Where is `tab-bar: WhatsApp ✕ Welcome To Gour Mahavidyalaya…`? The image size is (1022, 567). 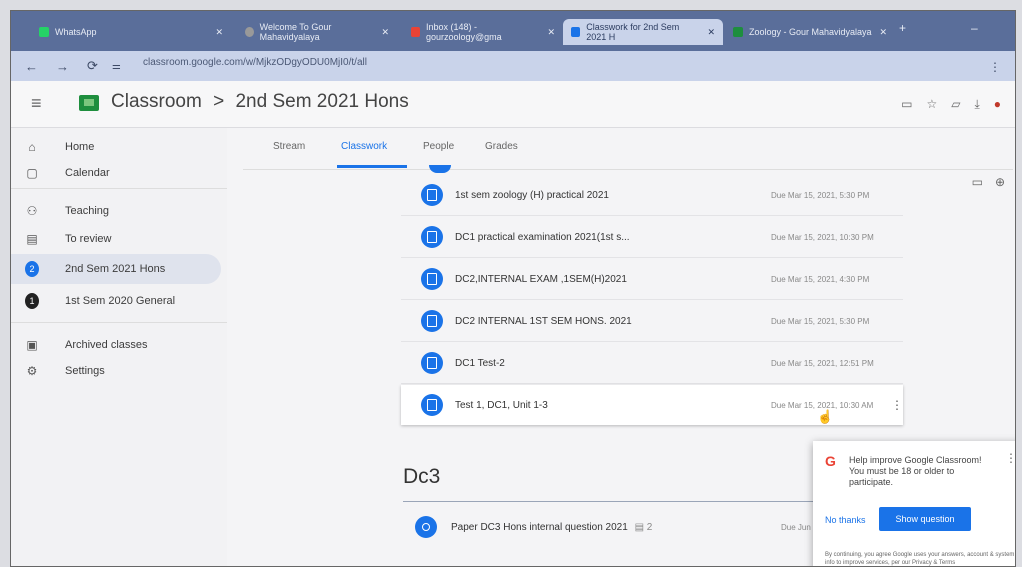
tab-bar: WhatsApp ✕ Welcome To Gour Mahavidyalaya… is located at coordinates (513, 31).